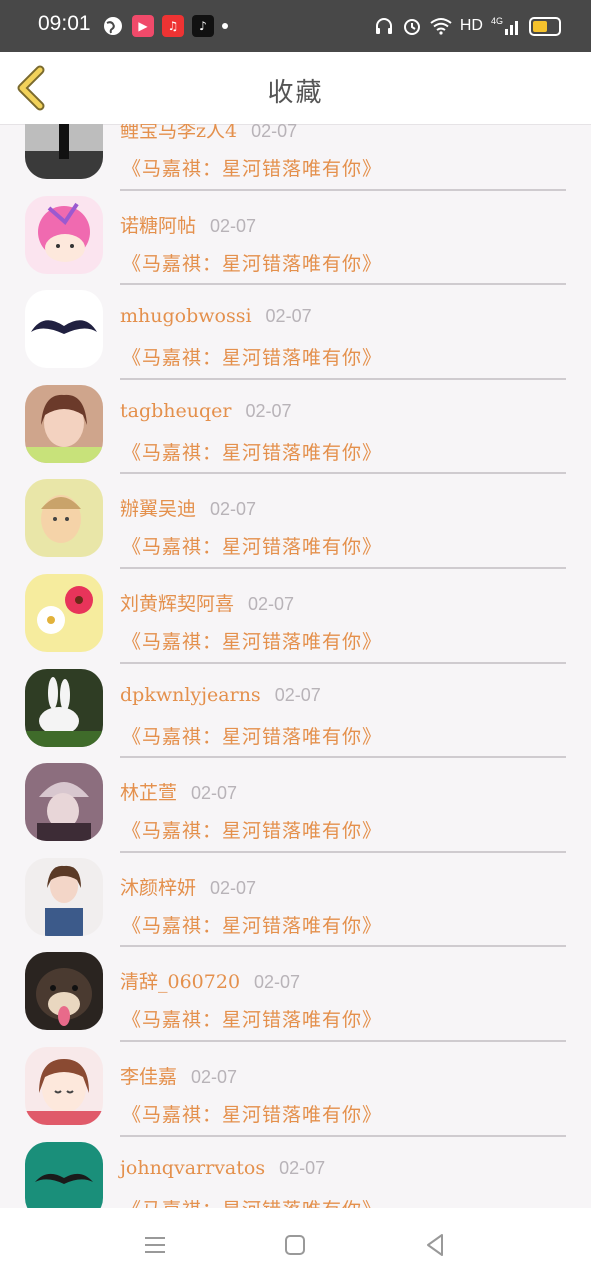  What do you see at coordinates (220, 695) in the screenshot?
I see `user-name: dpkwnlyjearns 02-07` at bounding box center [220, 695].